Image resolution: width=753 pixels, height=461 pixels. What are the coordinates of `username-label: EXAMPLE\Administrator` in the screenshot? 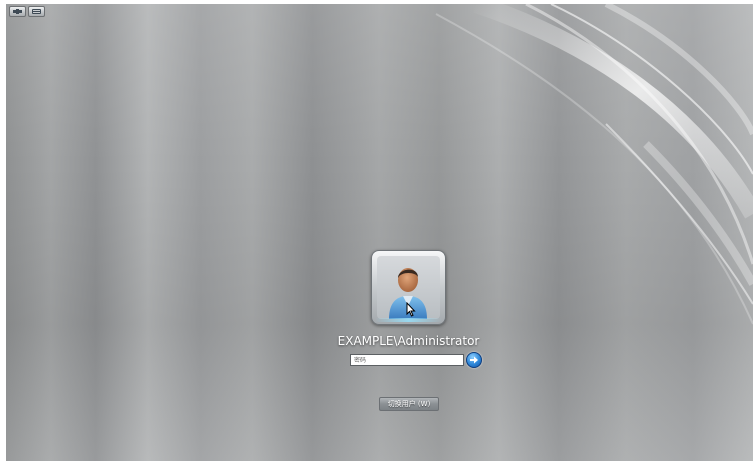 It's located at (408, 341).